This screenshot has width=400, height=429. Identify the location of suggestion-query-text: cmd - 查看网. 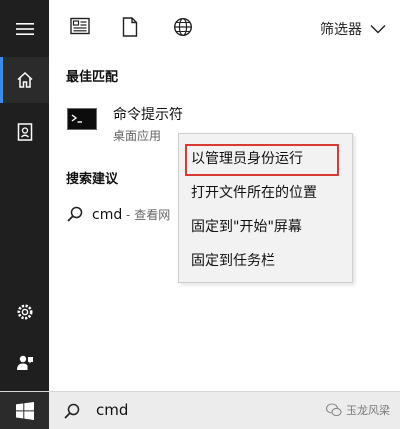
(131, 214).